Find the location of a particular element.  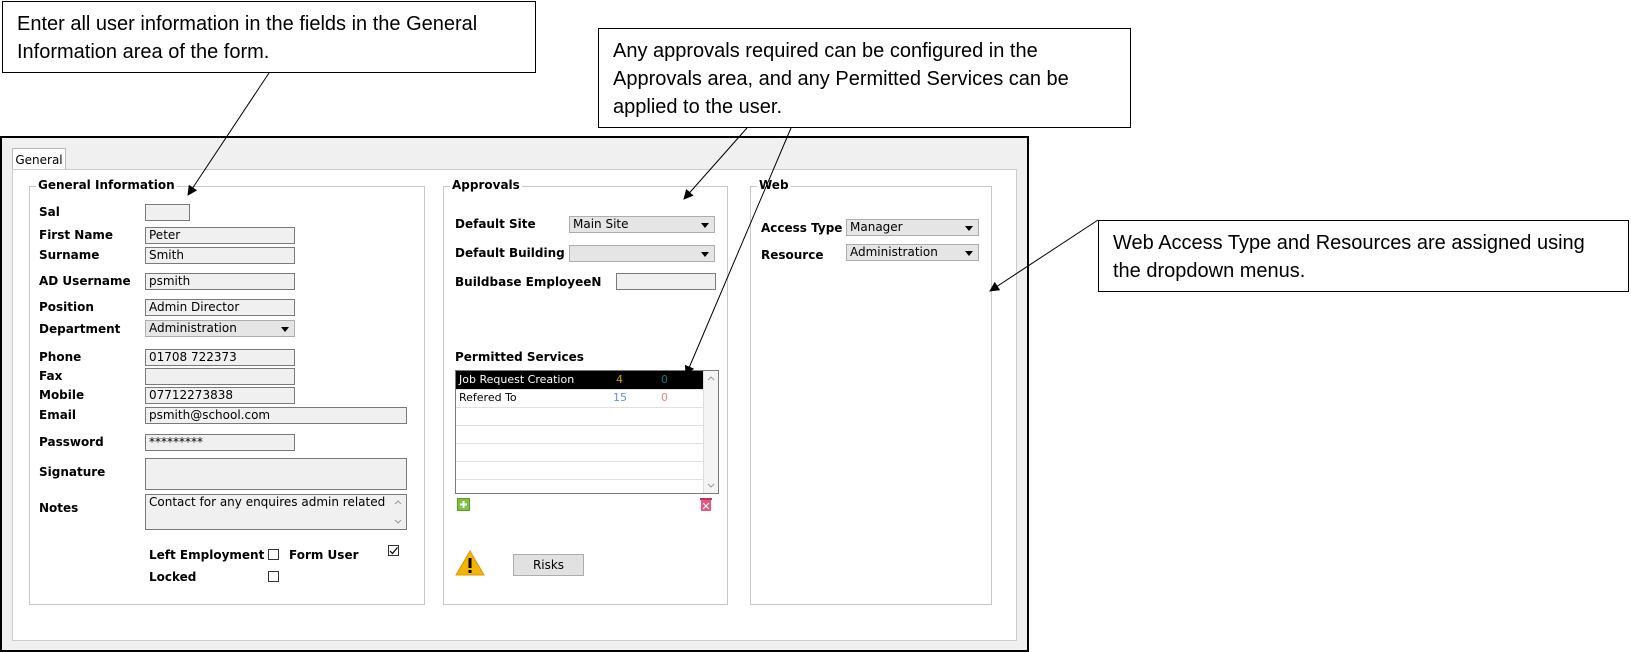

arrow-to-web is located at coordinates (1044, 255).